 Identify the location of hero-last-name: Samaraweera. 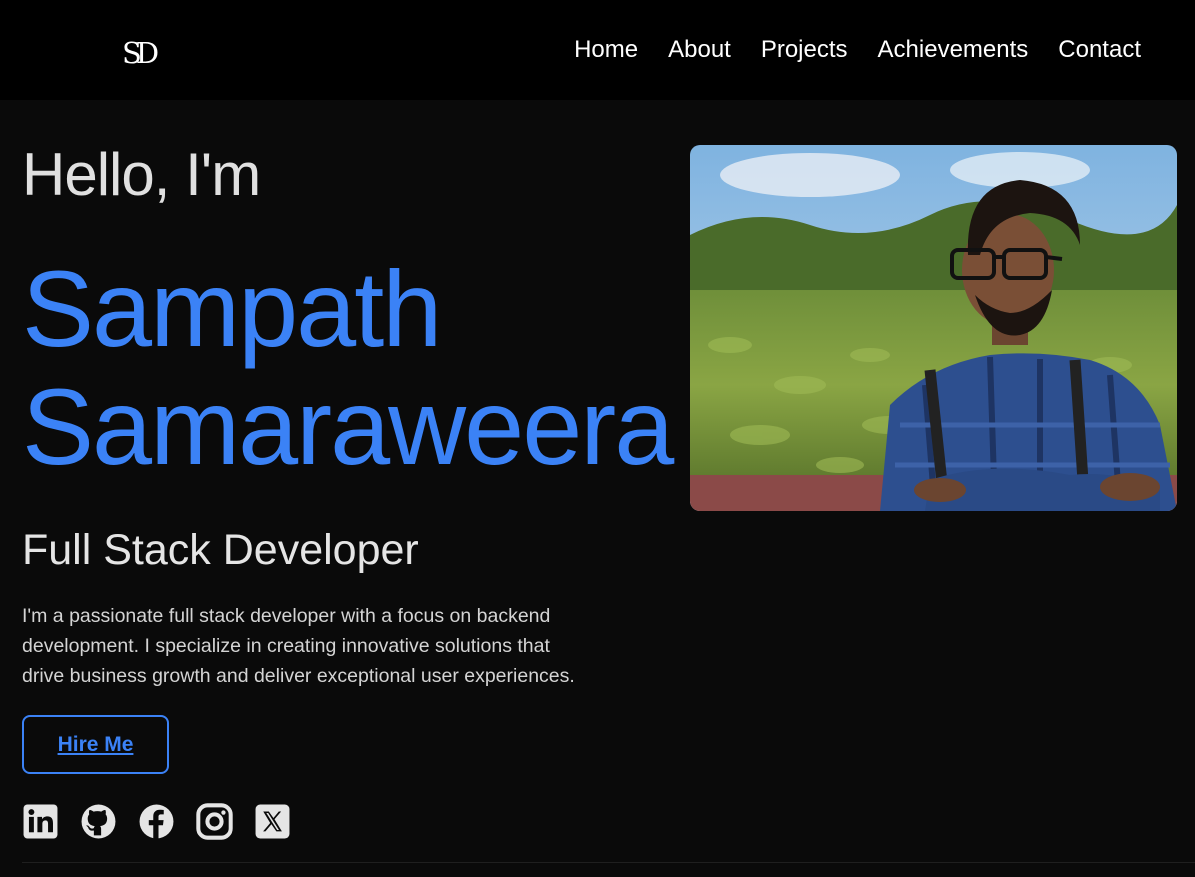
(348, 426).